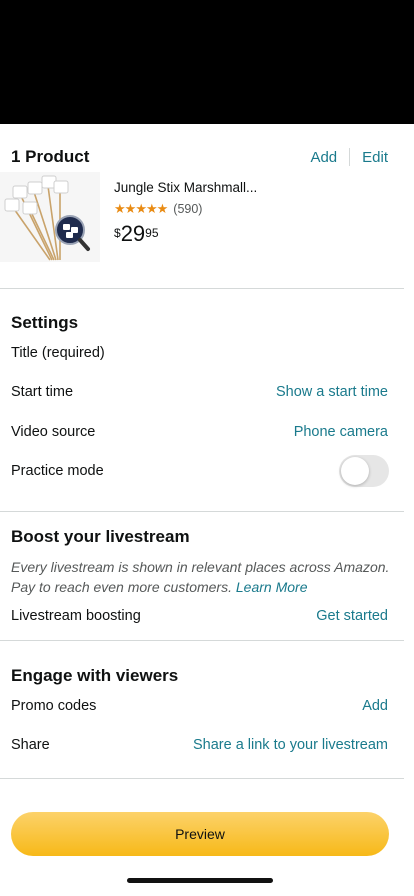 The image size is (414, 896). I want to click on status-bar-area, so click(207, 62).